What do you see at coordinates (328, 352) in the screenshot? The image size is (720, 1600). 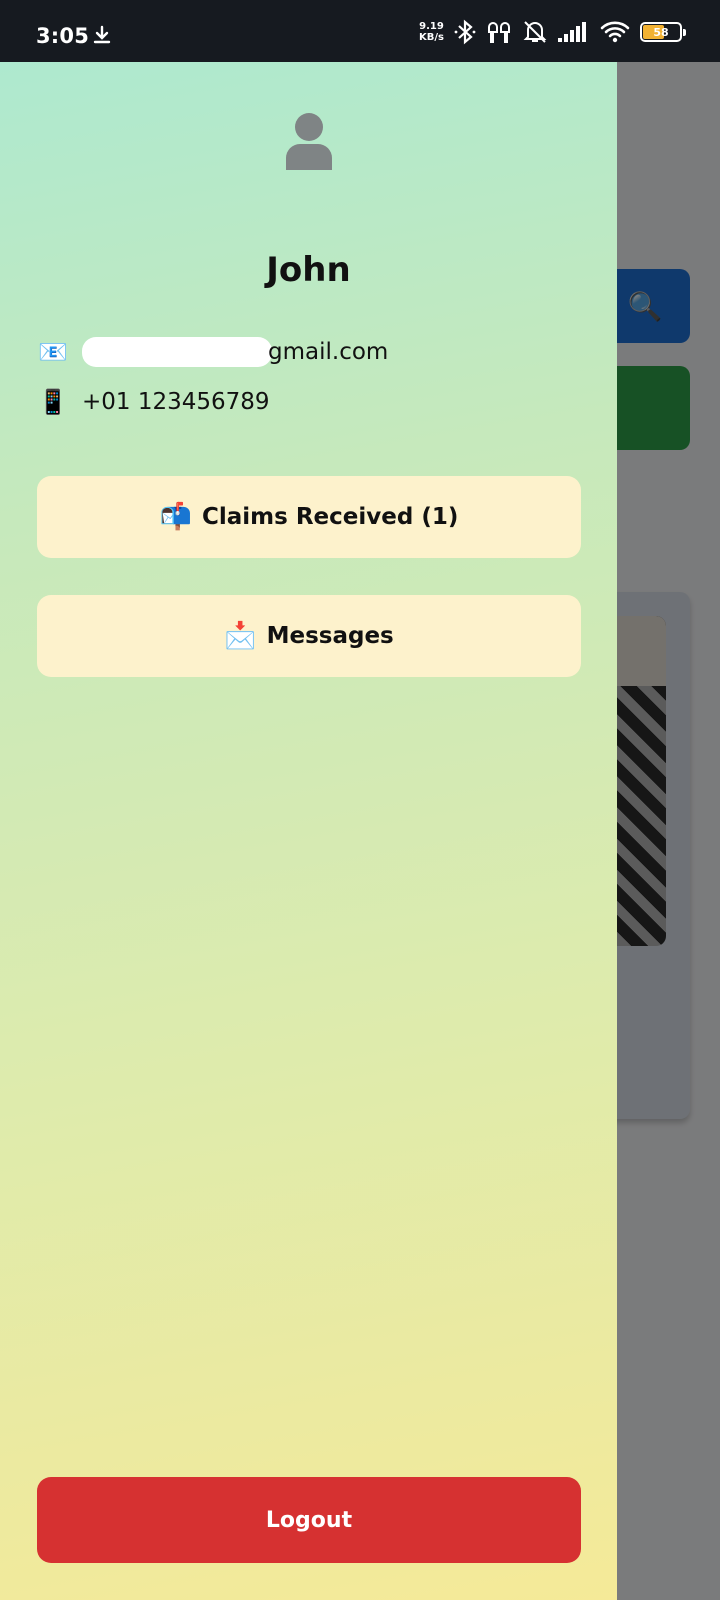 I see `email-text: gmail.com` at bounding box center [328, 352].